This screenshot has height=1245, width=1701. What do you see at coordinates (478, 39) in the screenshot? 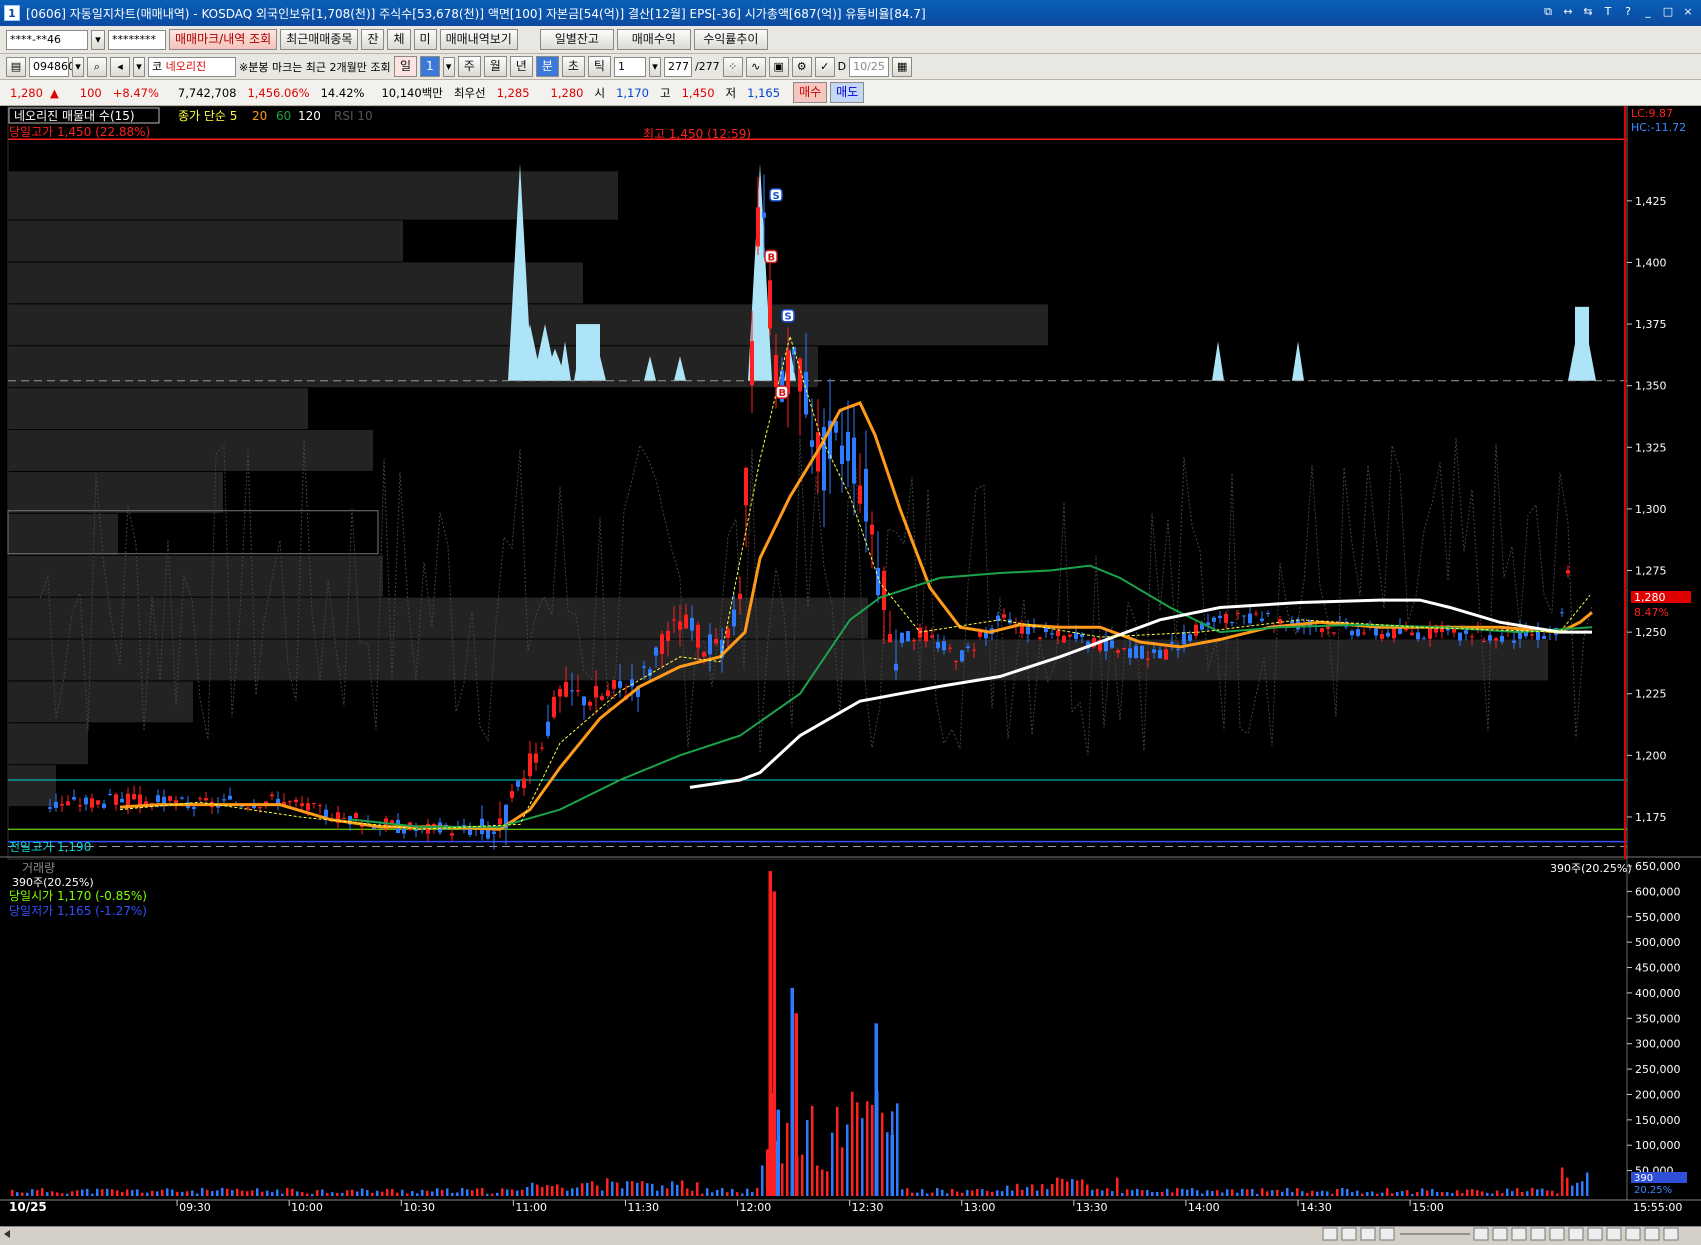
I see `trade-history-button: 매매내역보기` at bounding box center [478, 39].